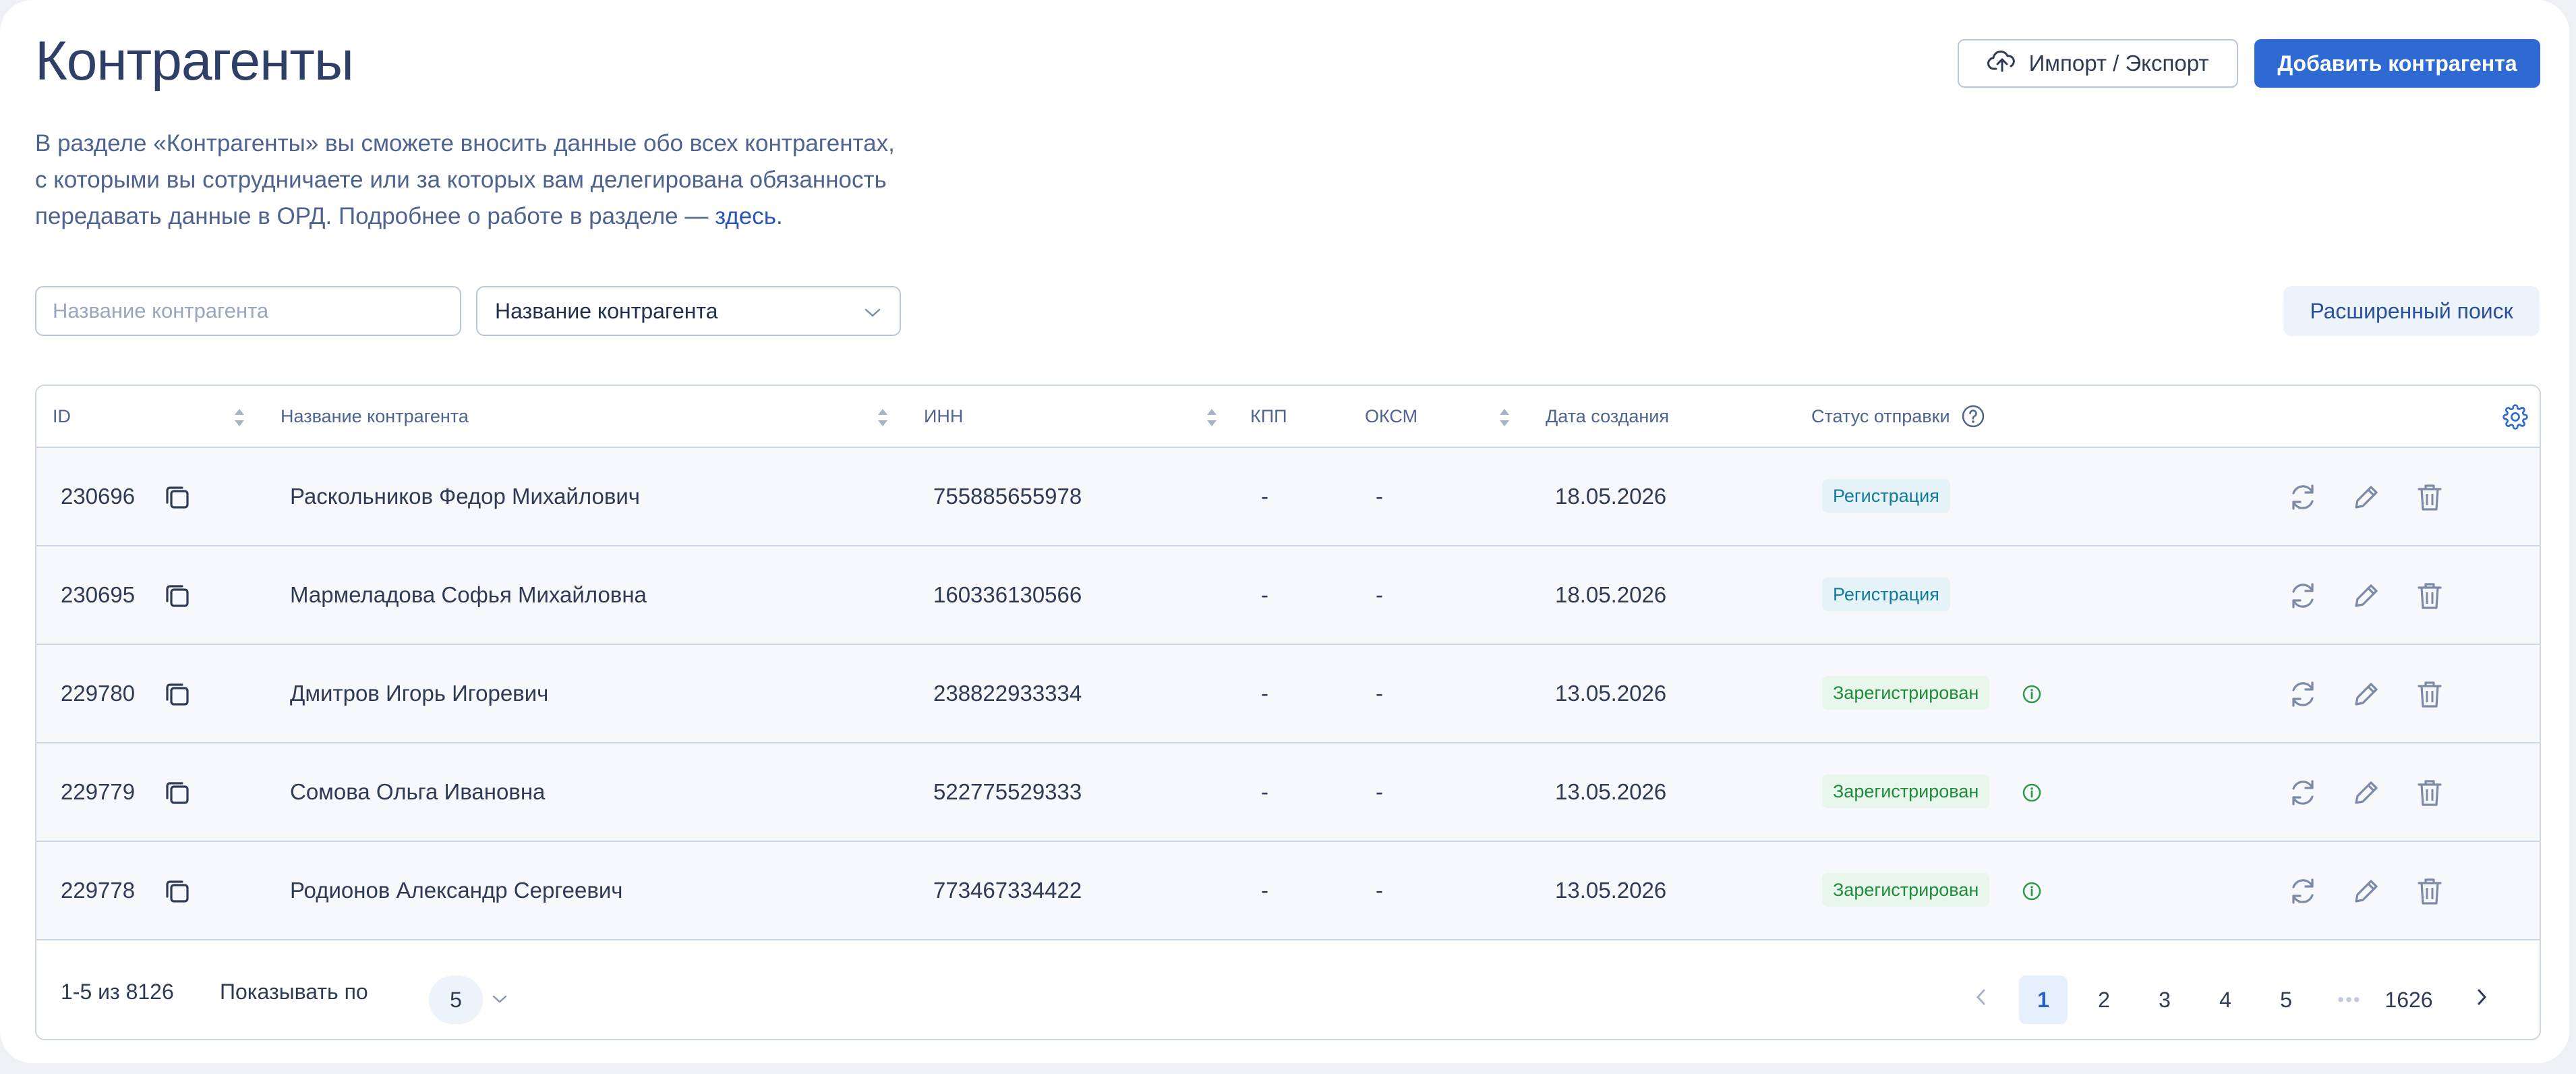 This screenshot has width=2576, height=1074. What do you see at coordinates (99, 694) in the screenshot?
I see `row-id: 229780` at bounding box center [99, 694].